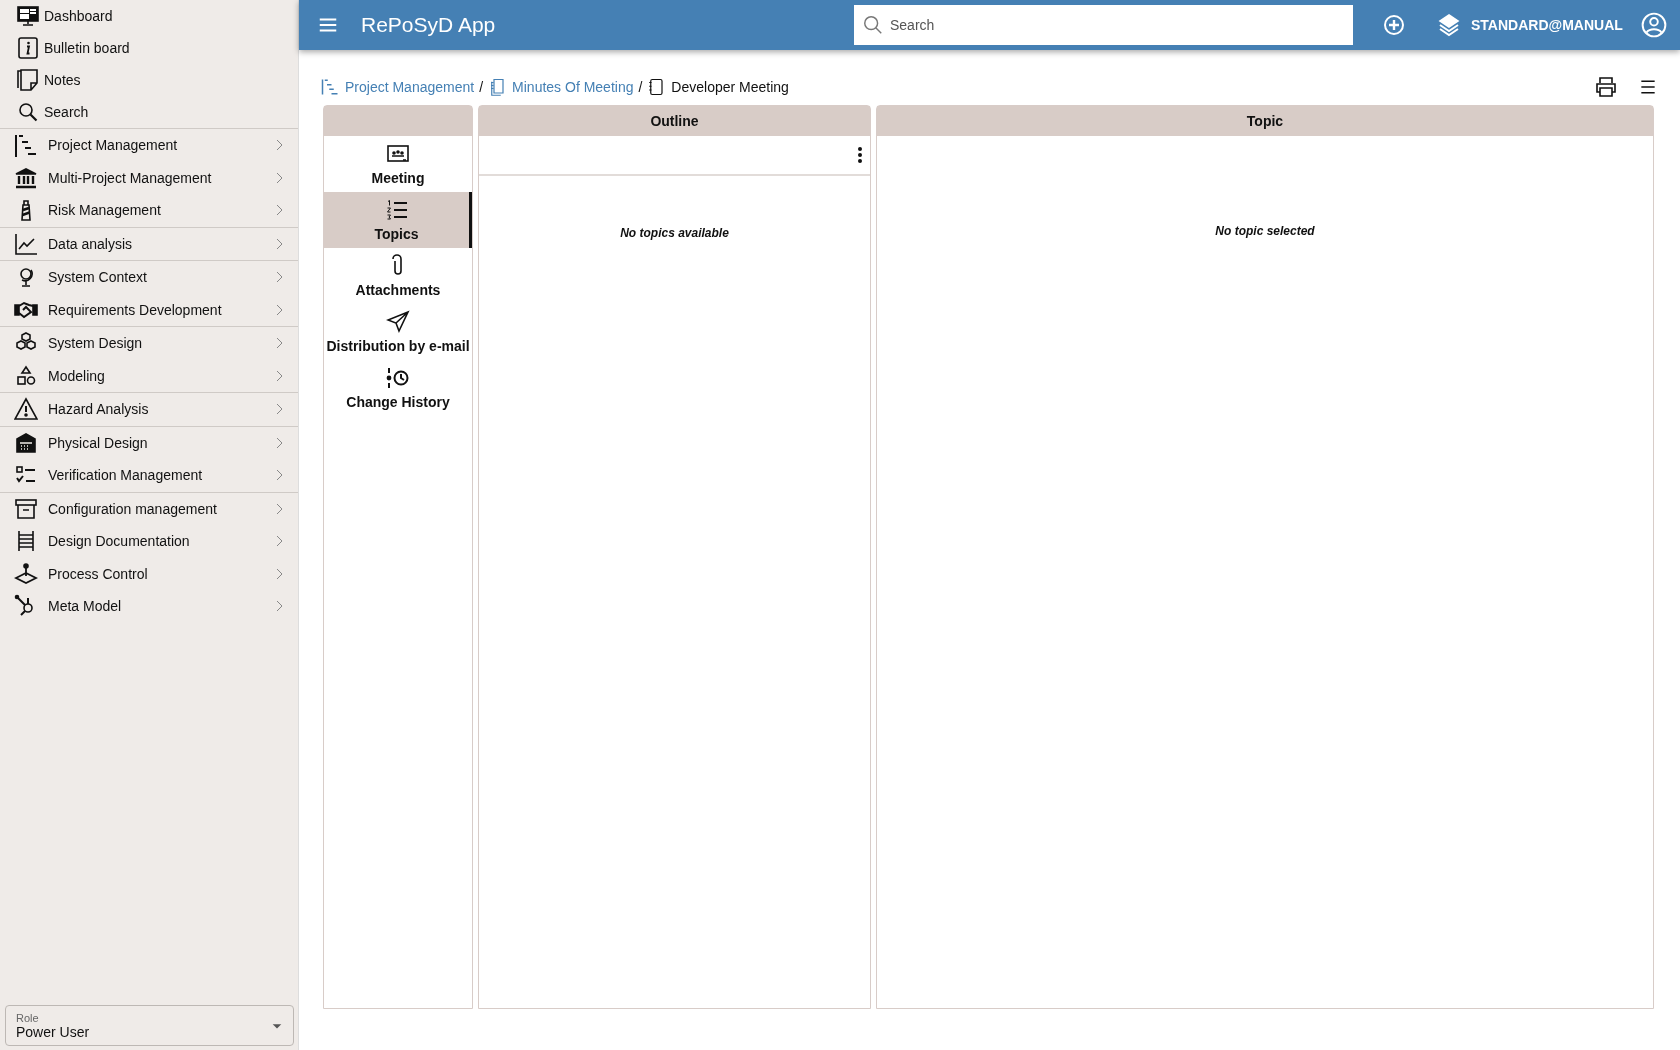 The height and width of the screenshot is (1050, 1680). Describe the element at coordinates (398, 378) in the screenshot. I see `history-icon` at that location.